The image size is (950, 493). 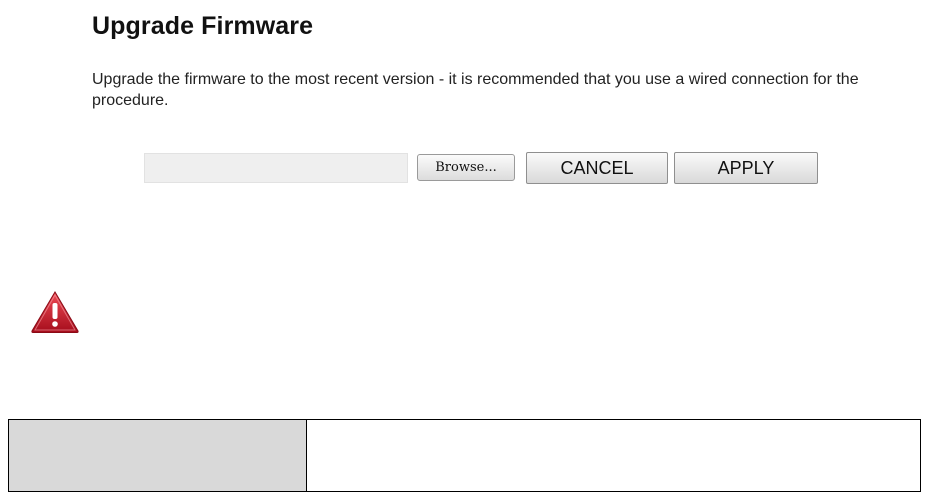 What do you see at coordinates (157, 455) in the screenshot?
I see `table-label-cell` at bounding box center [157, 455].